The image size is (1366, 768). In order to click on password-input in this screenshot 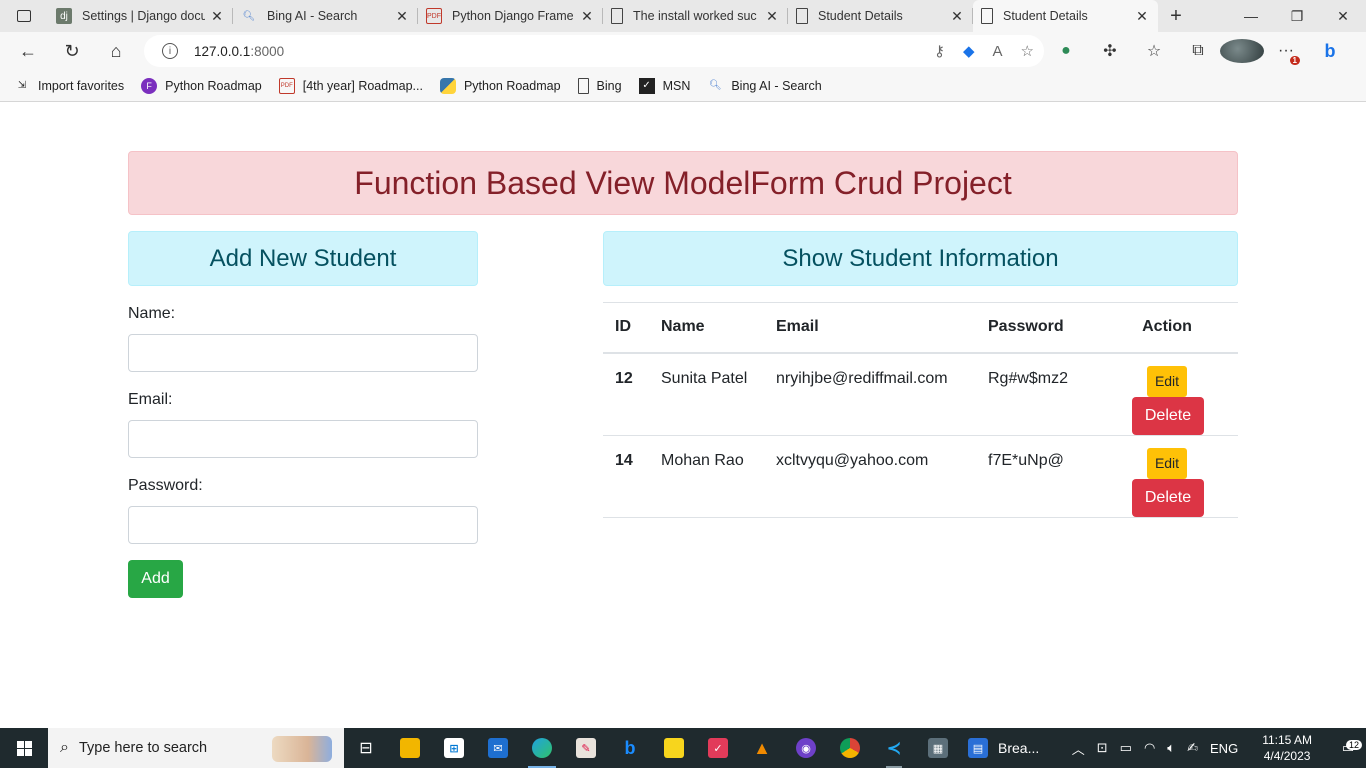, I will do `click(303, 525)`.